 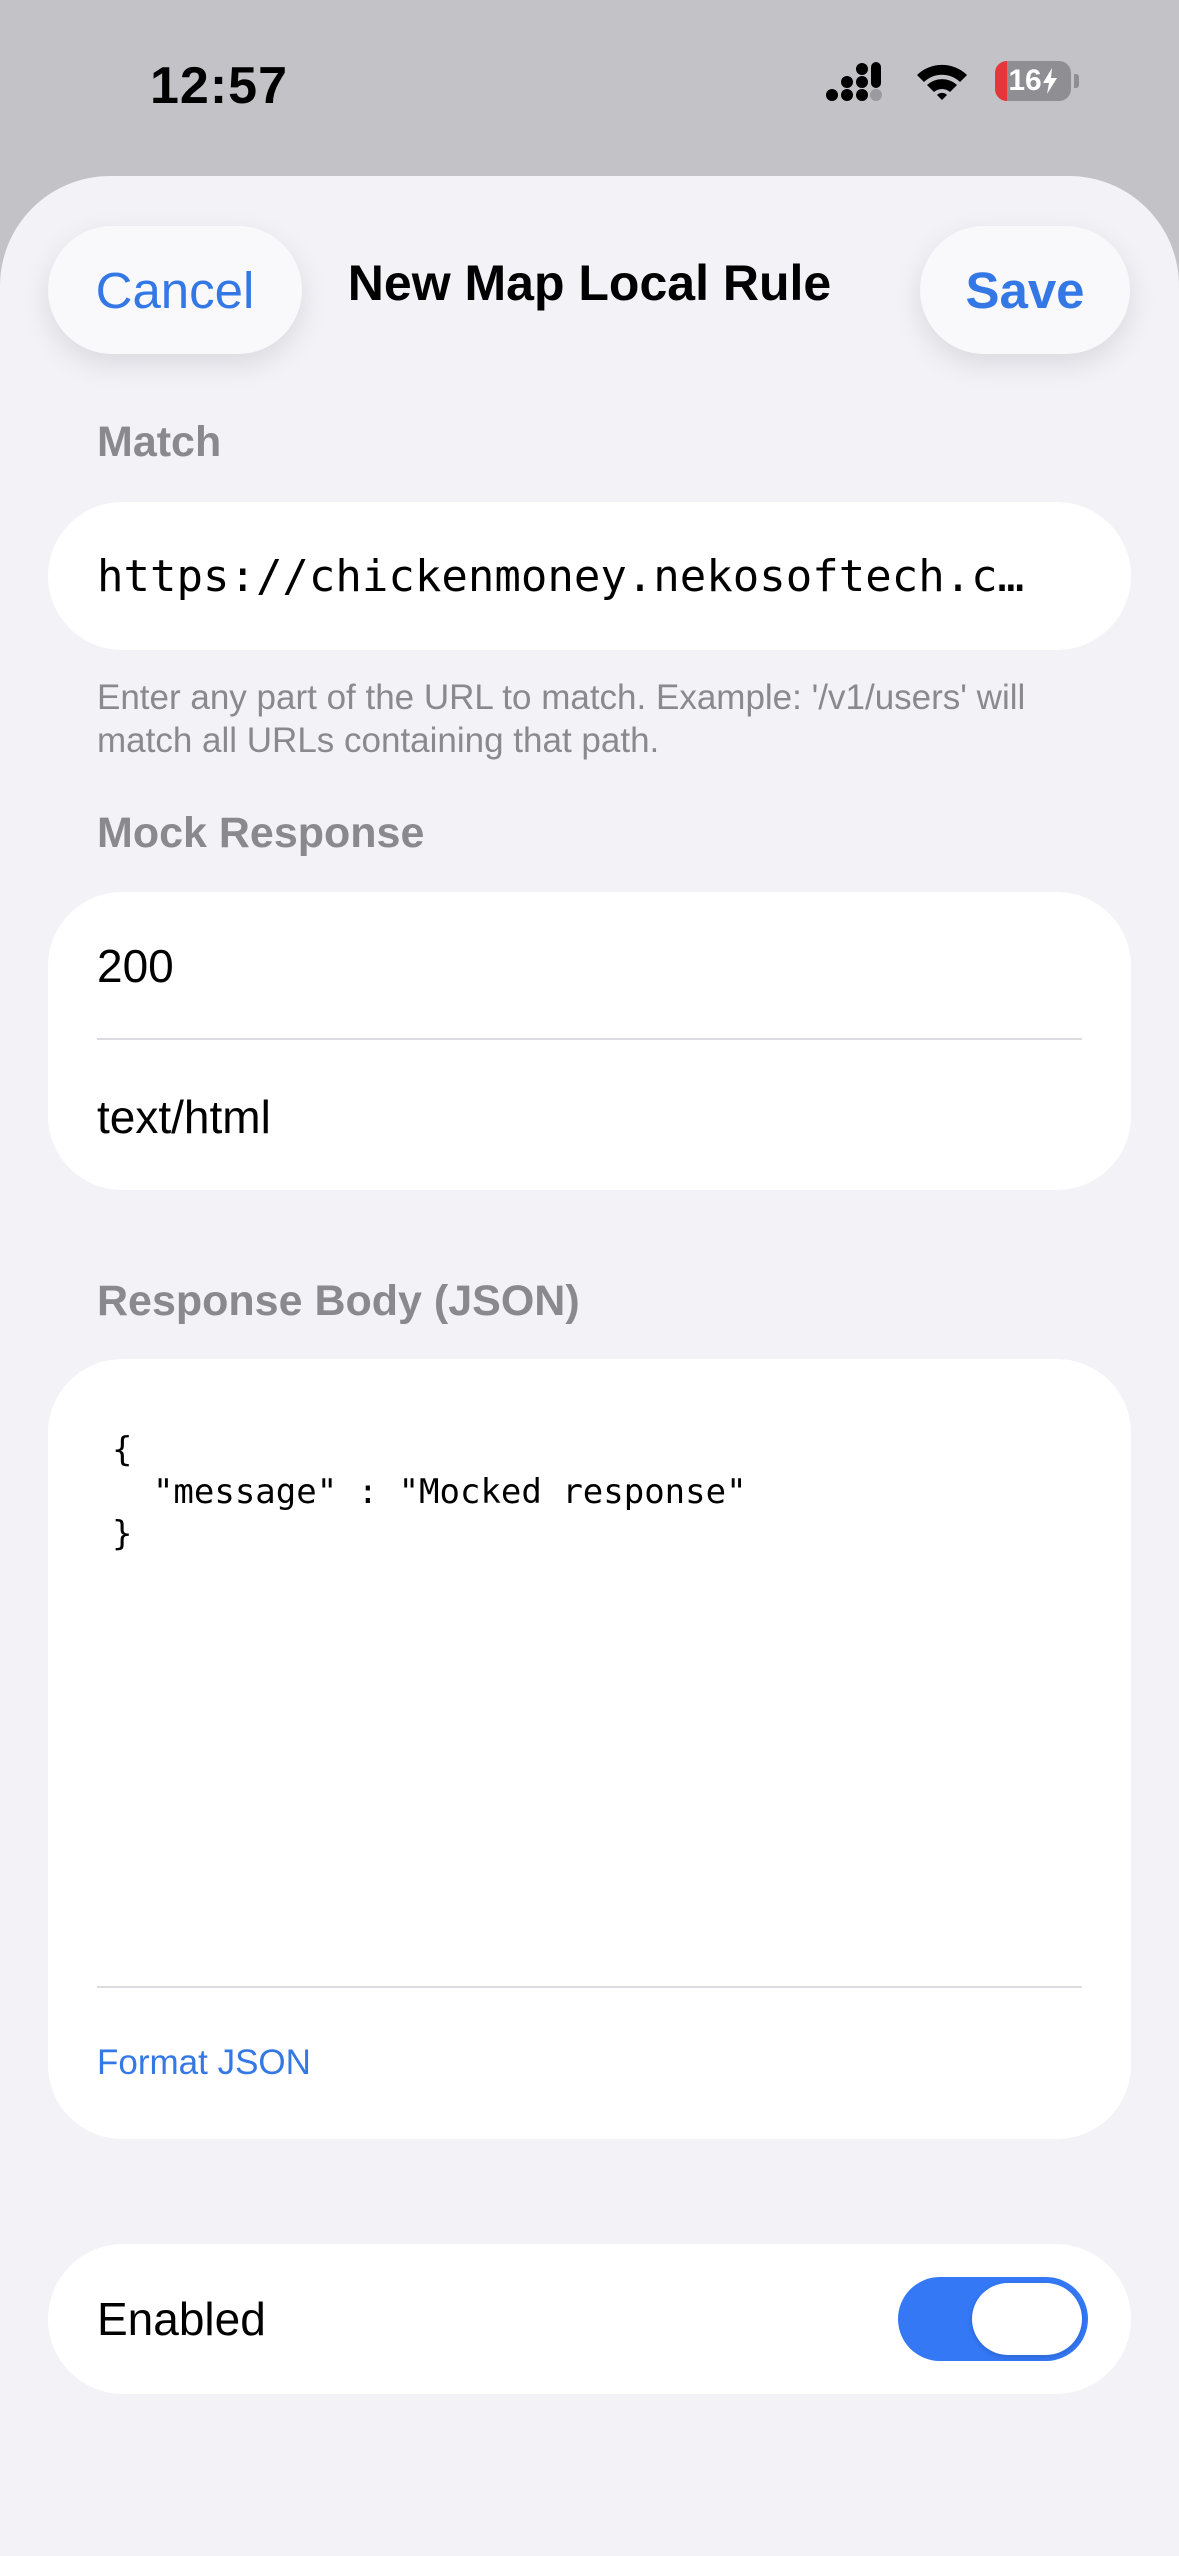 I want to click on status-code-field: 200, so click(x=589, y=966).